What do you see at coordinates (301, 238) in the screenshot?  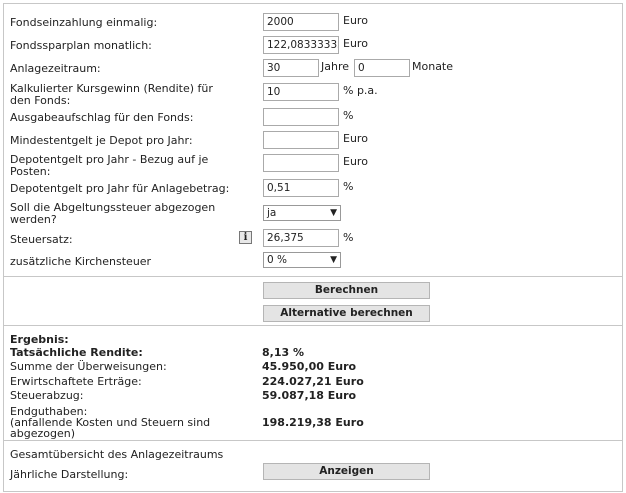 I see `steuersatz-input: 26,375` at bounding box center [301, 238].